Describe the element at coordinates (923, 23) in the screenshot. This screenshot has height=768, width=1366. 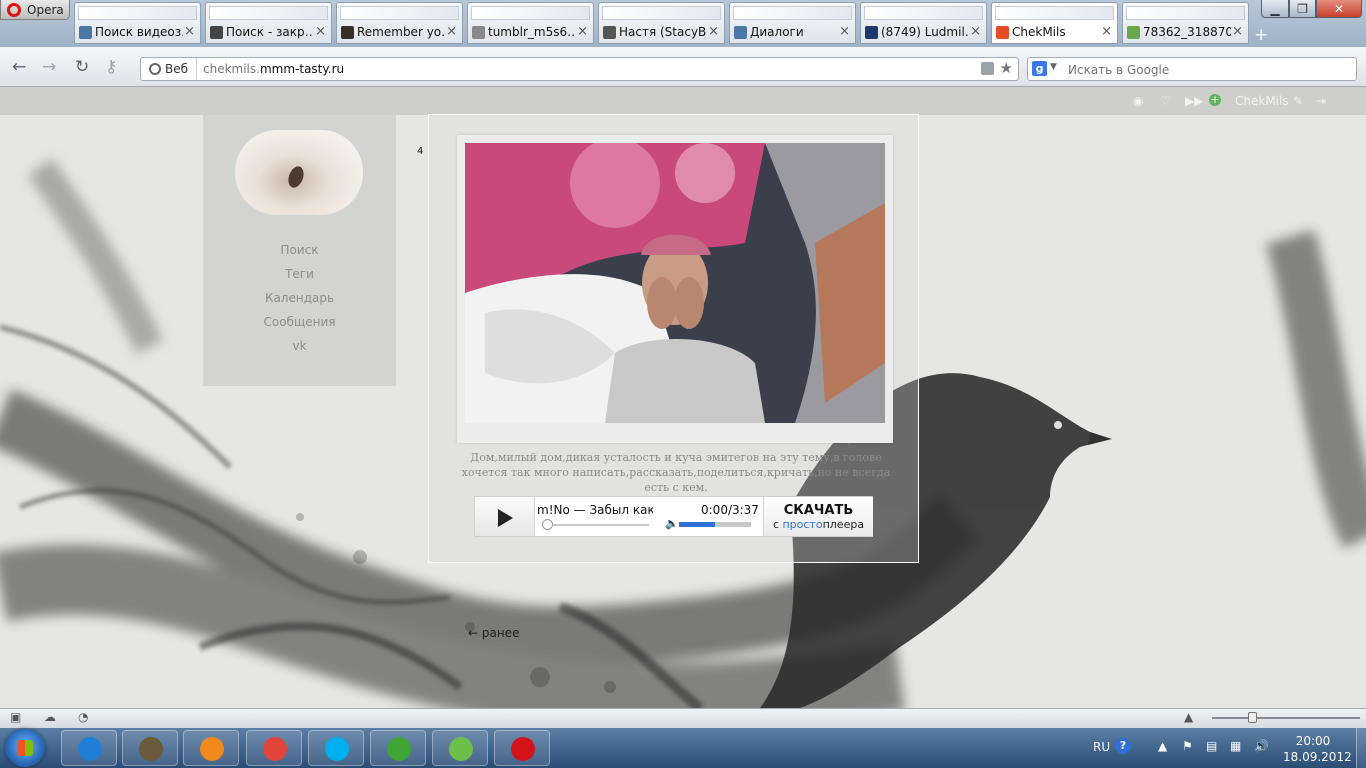
I see `browser-tab: (8749) Ludmil… ×` at that location.